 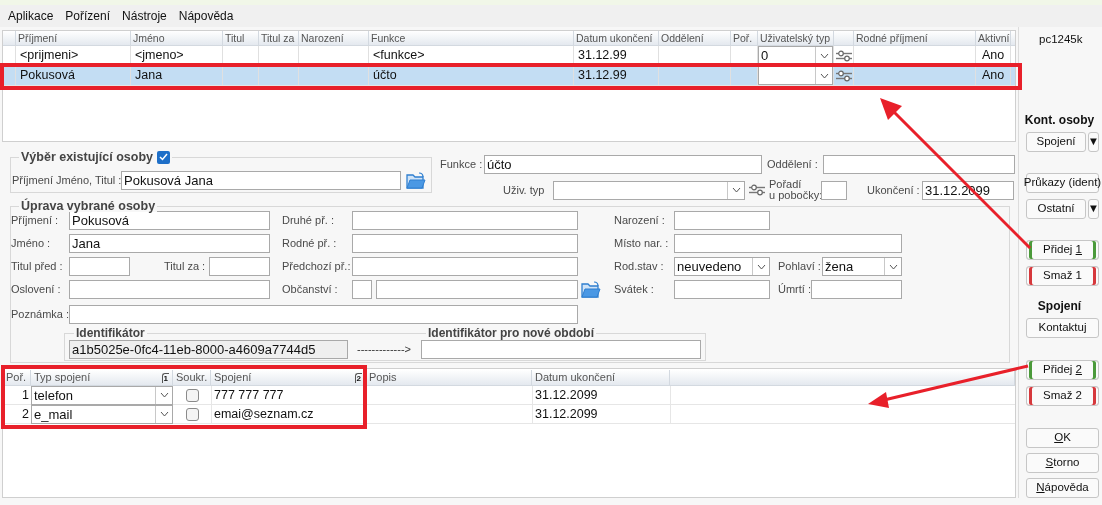 What do you see at coordinates (310, 290) in the screenshot?
I see `field-label: Občanství :` at bounding box center [310, 290].